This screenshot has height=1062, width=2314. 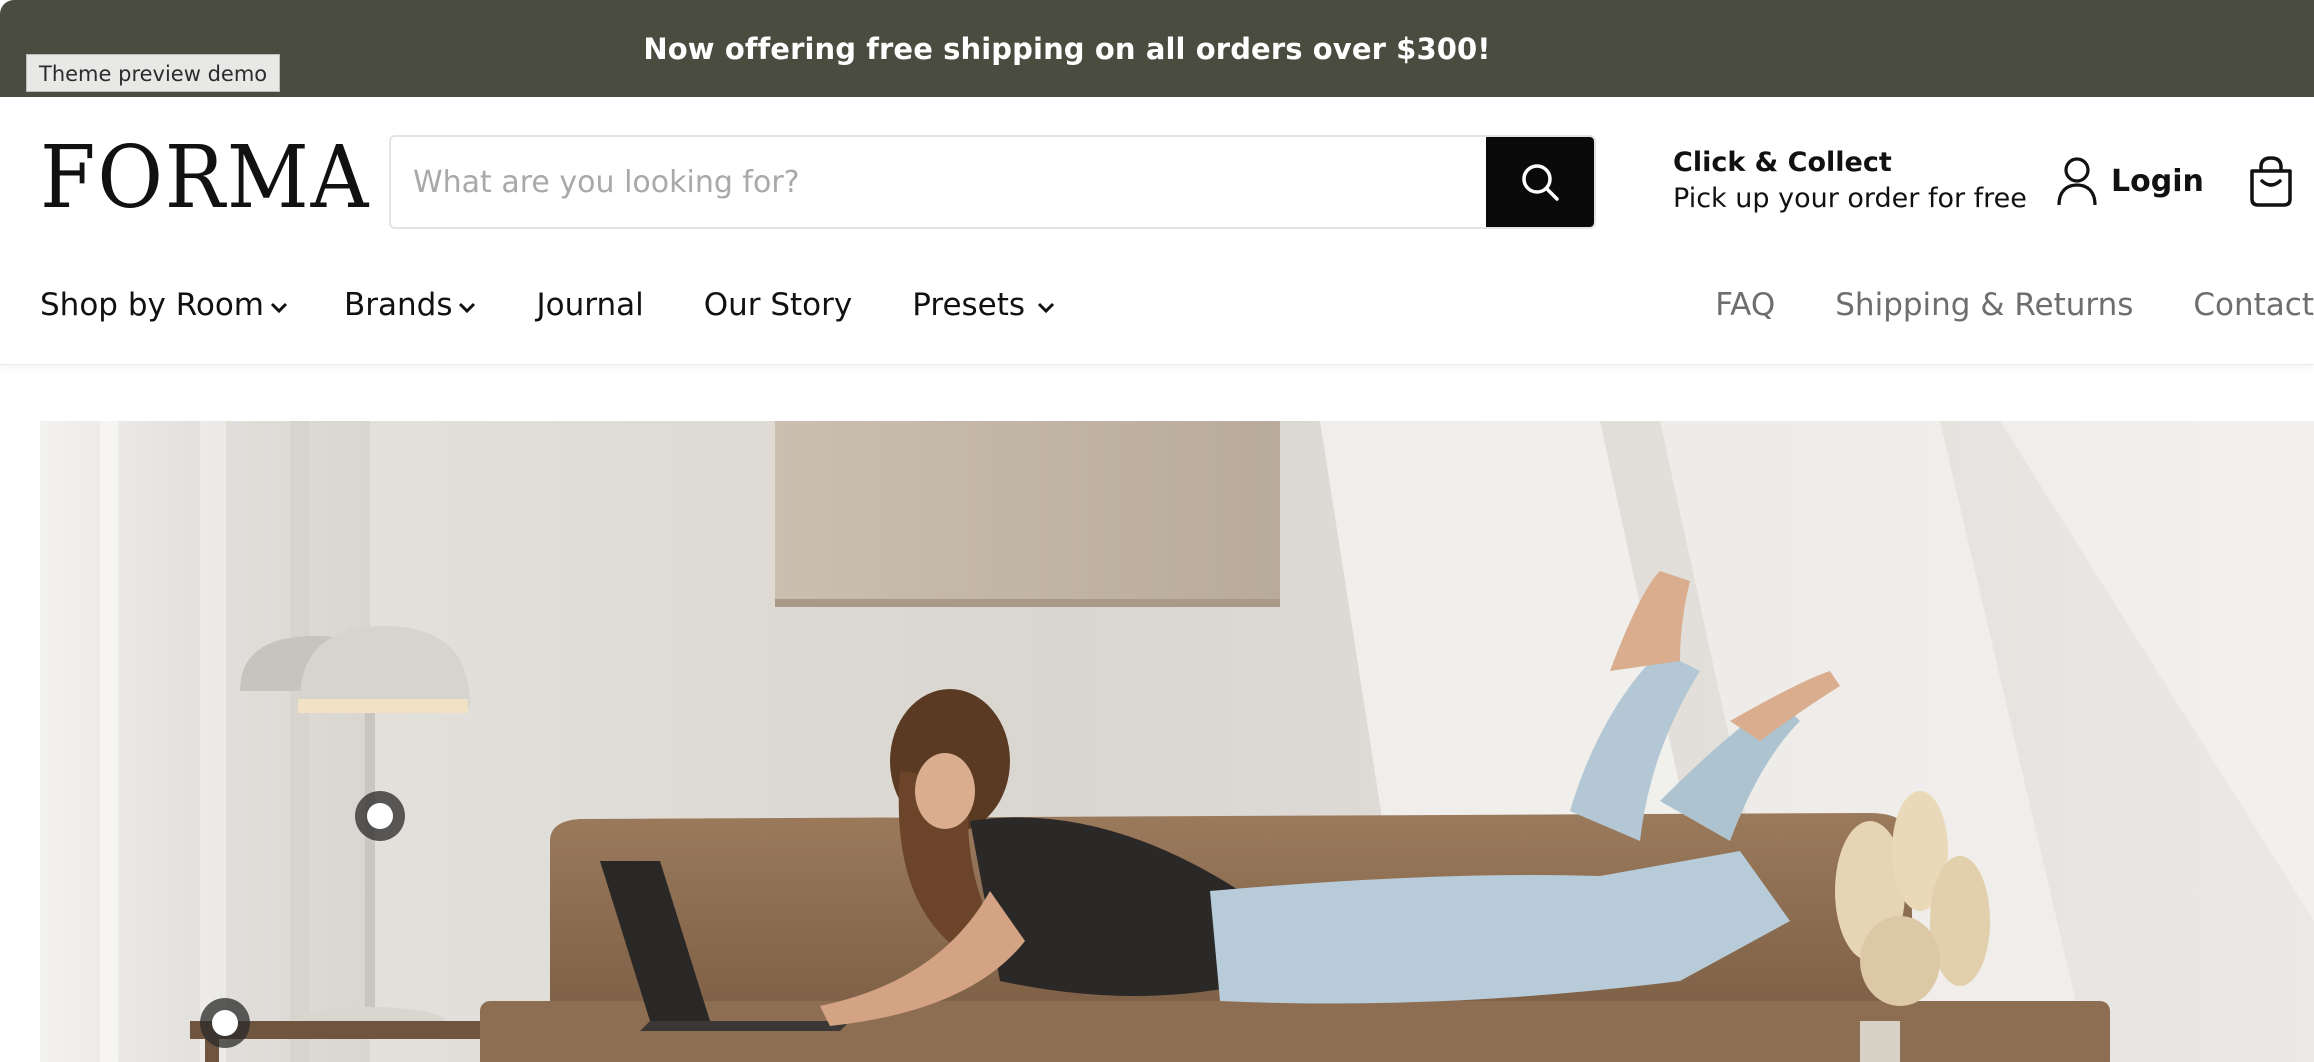 I want to click on shopping-bag-icon, so click(x=2271, y=181).